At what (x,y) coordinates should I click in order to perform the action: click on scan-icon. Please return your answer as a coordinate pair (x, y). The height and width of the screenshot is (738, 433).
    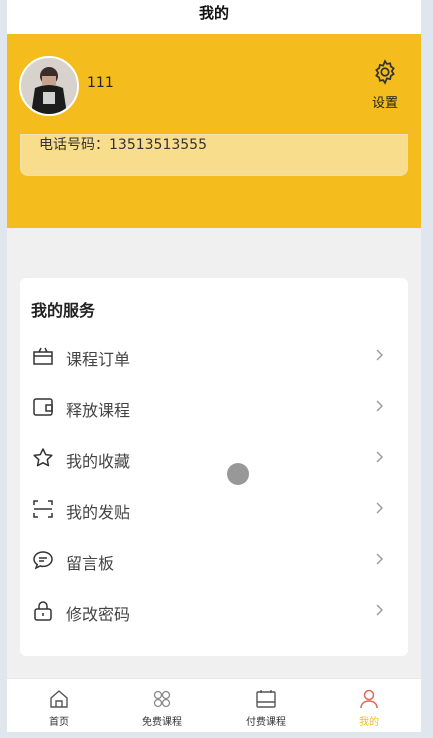
    Looking at the image, I should click on (43, 509).